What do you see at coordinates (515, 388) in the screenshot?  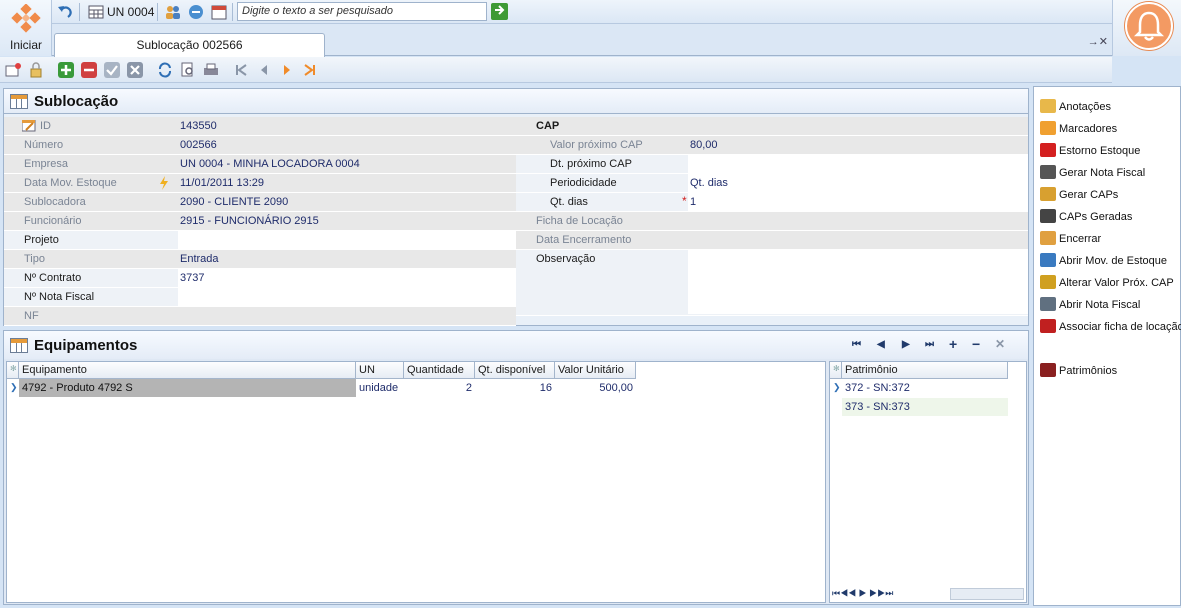 I see `cell-qt-disponivel: 16` at bounding box center [515, 388].